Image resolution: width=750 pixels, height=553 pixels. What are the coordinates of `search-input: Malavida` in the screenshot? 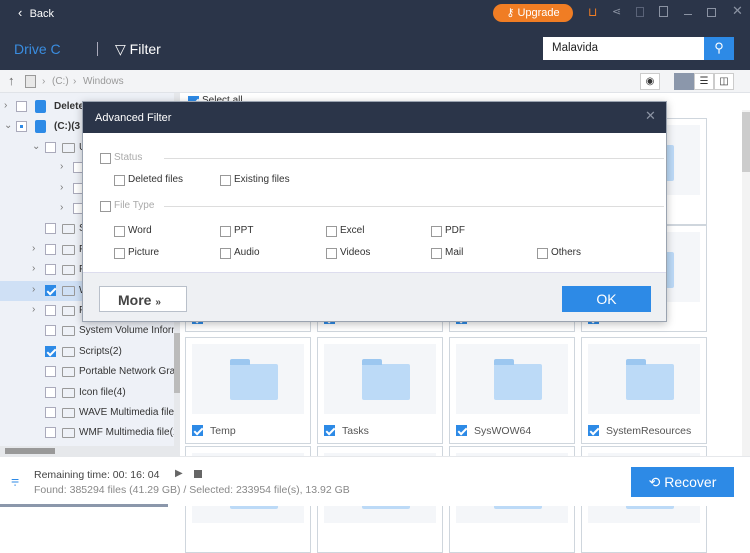 It's located at (623, 48).